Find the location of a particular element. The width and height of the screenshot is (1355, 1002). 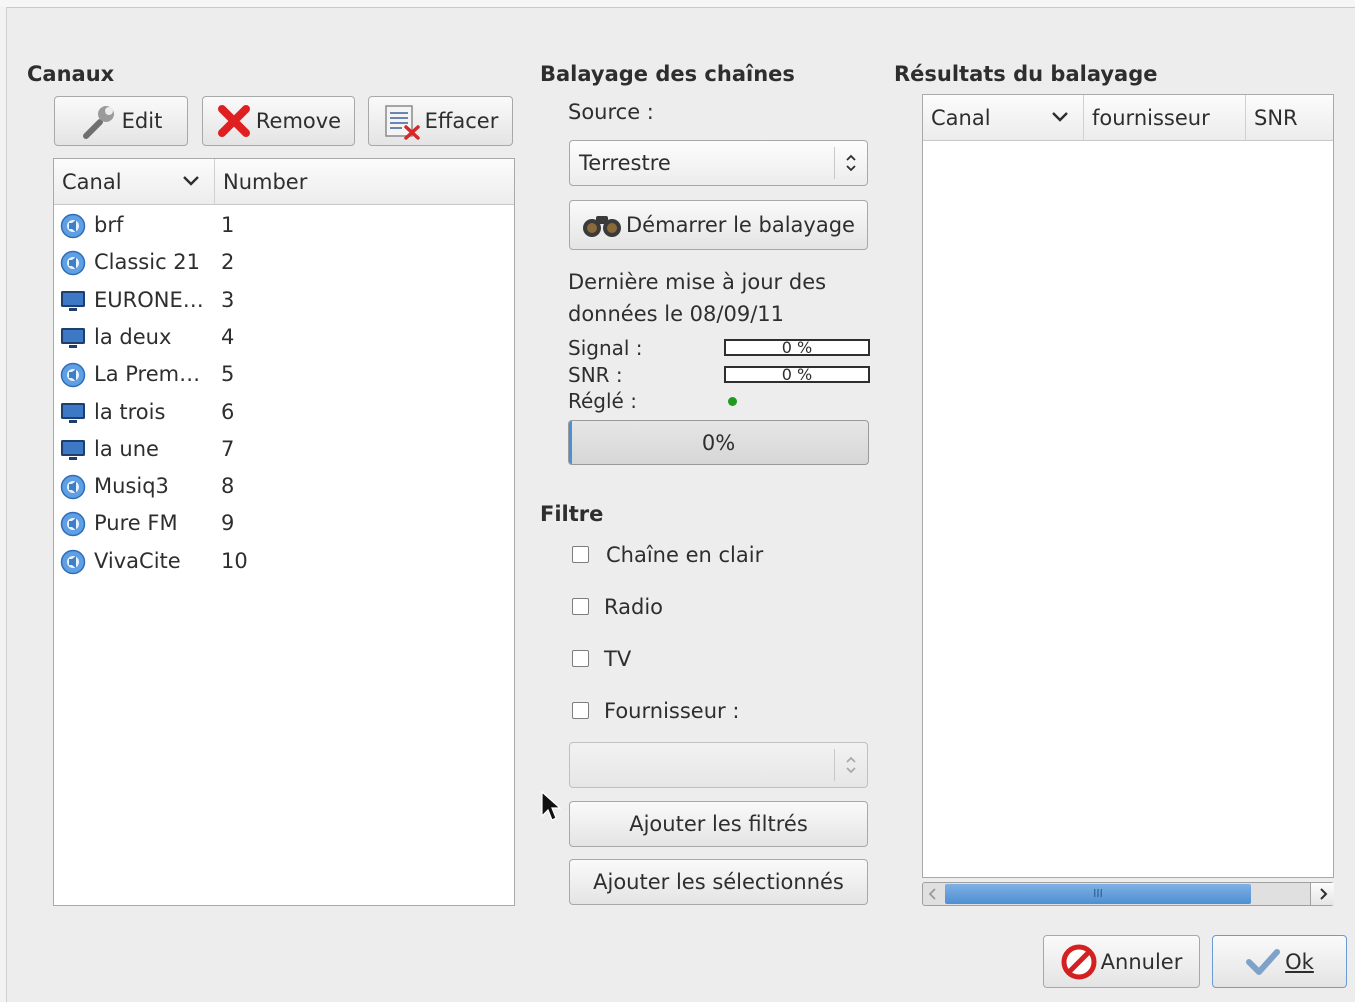

results-column-provider: fournisseur is located at coordinates (1164, 118).